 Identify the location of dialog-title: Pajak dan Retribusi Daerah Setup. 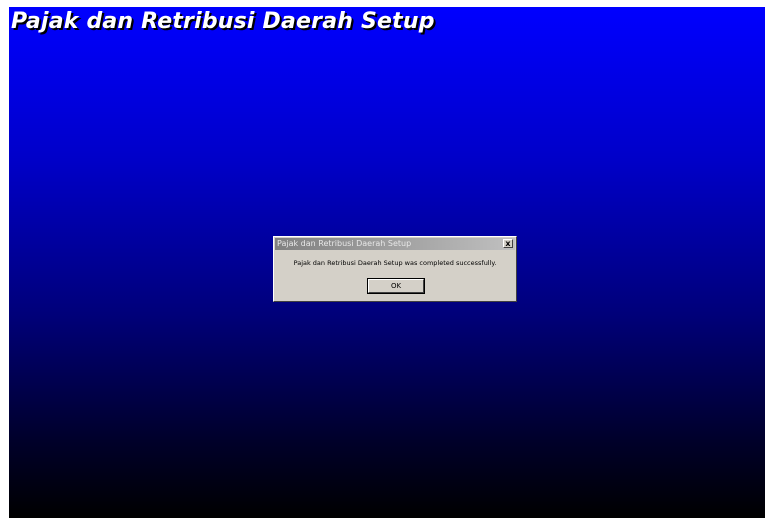
(344, 243).